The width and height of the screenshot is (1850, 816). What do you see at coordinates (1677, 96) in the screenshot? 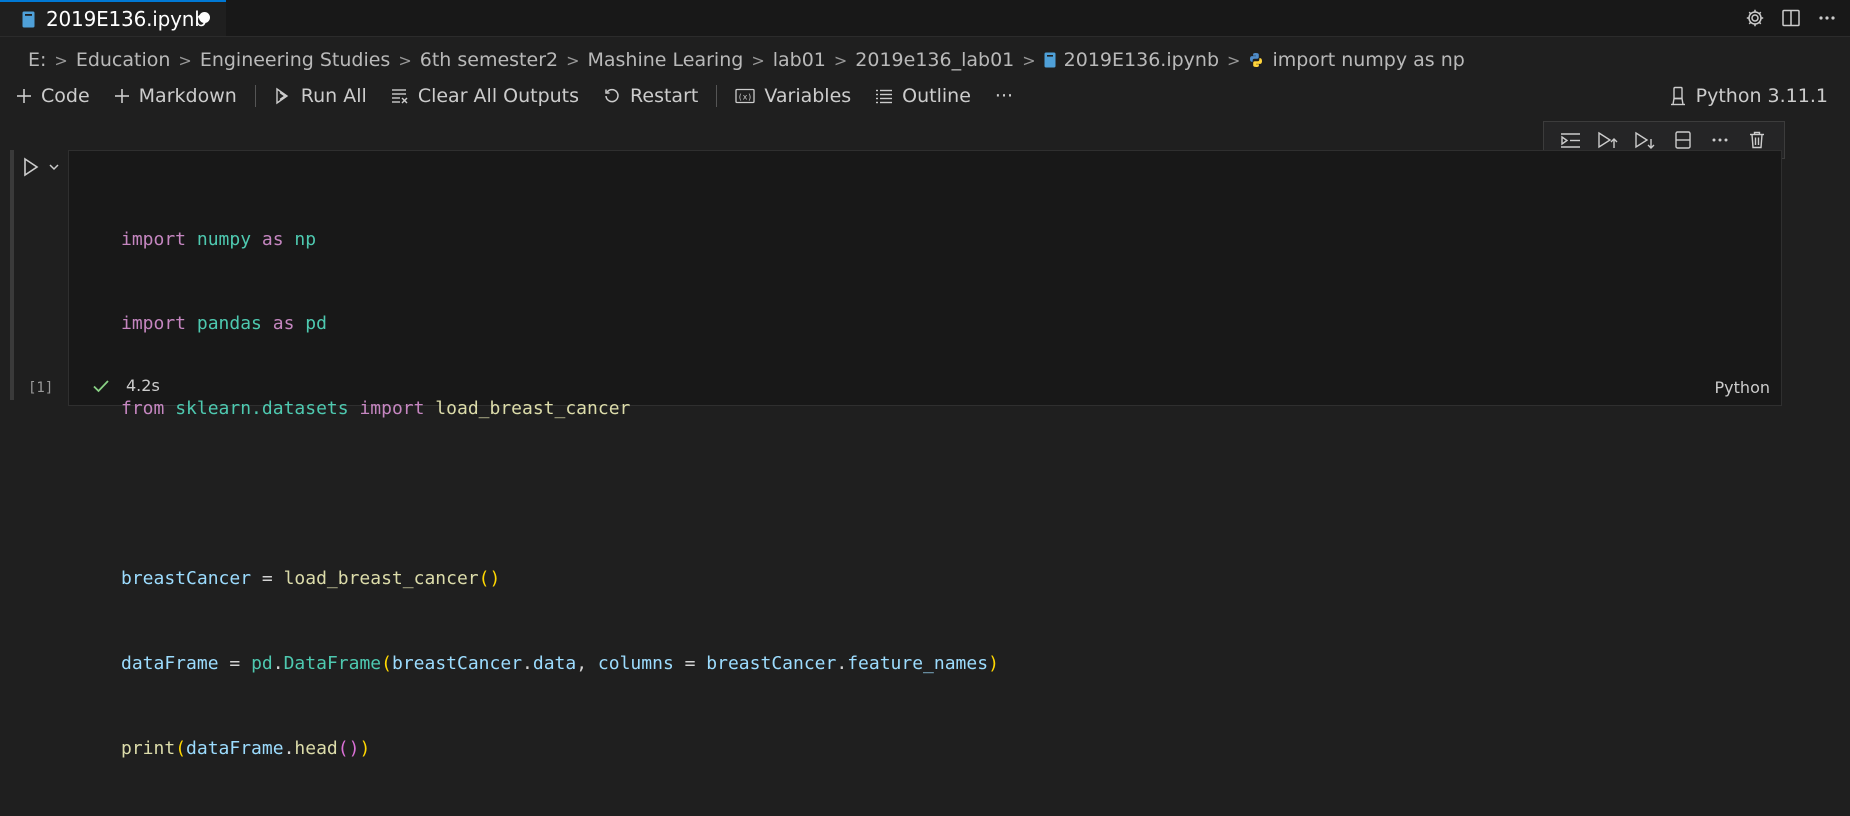
I see `kernel-icon` at bounding box center [1677, 96].